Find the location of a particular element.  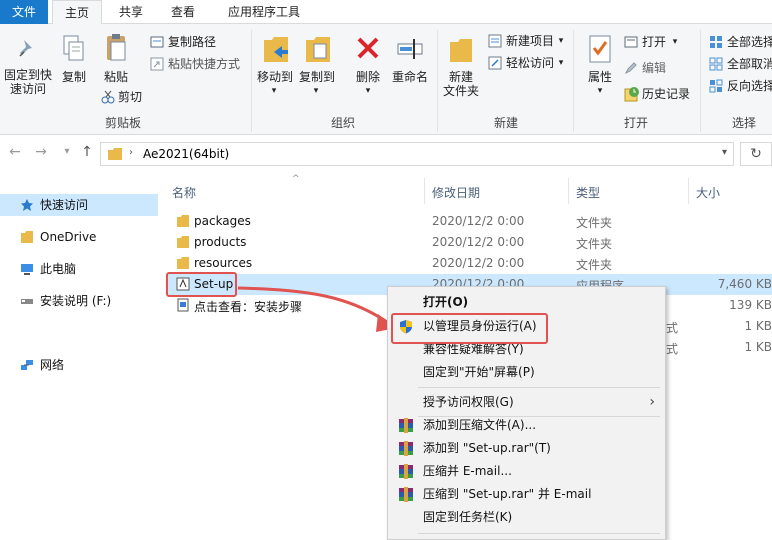

menu-item-pin-taskbar: 固定到任务栏(K) is located at coordinates (526, 517).